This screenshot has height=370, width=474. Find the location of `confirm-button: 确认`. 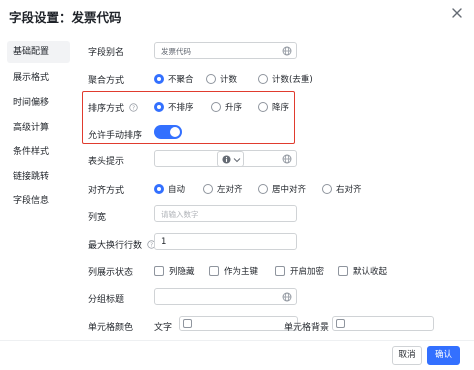

confirm-button: 确认 is located at coordinates (443, 355).